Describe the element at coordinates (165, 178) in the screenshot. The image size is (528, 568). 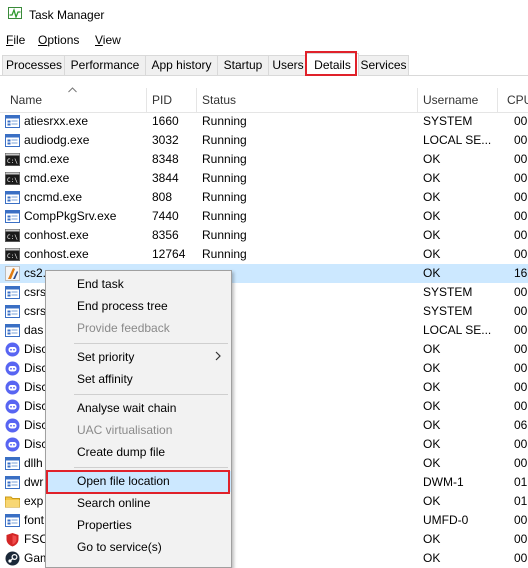
I see `process-pid: 3844` at that location.